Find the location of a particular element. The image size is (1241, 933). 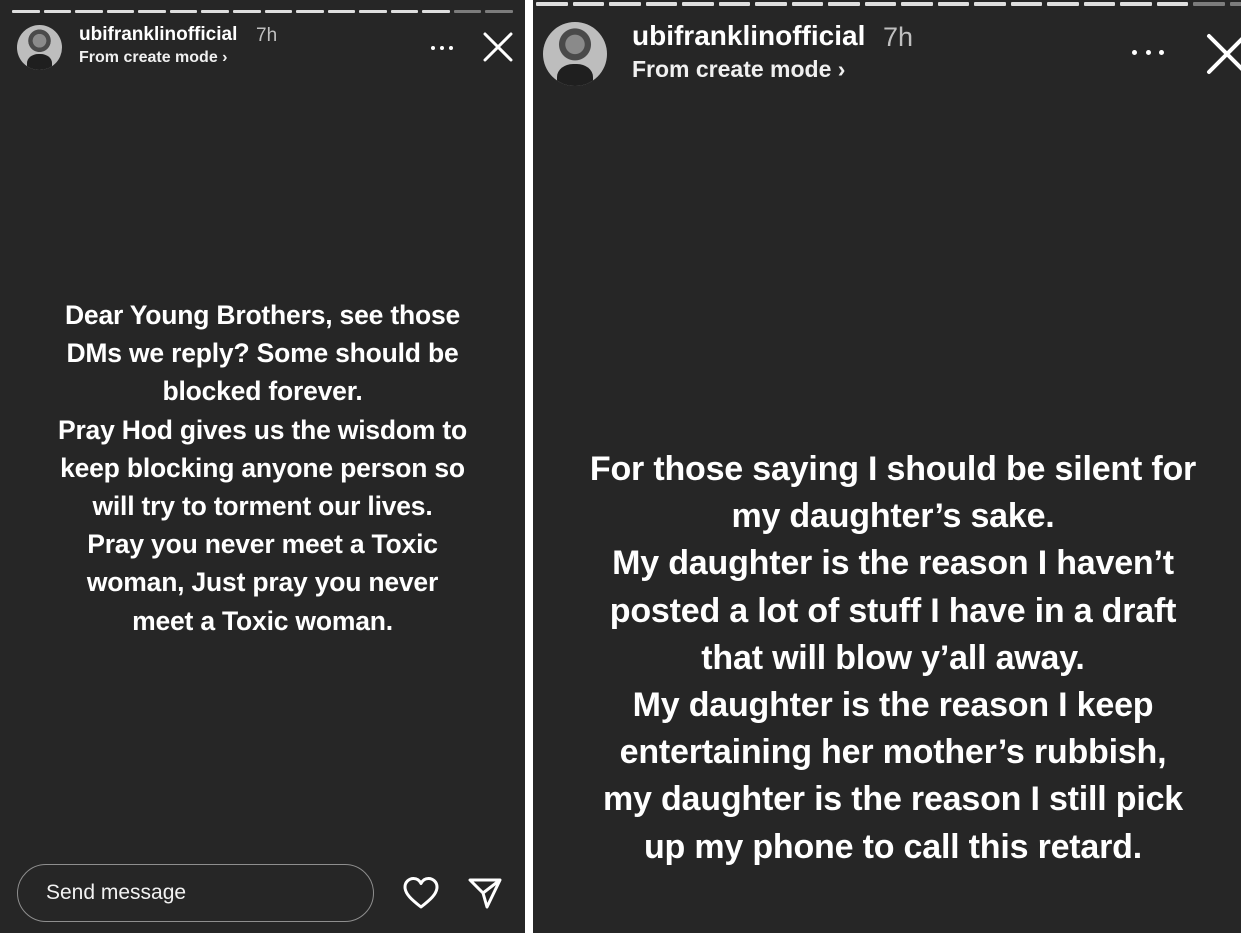

heart-icon is located at coordinates (421, 893).